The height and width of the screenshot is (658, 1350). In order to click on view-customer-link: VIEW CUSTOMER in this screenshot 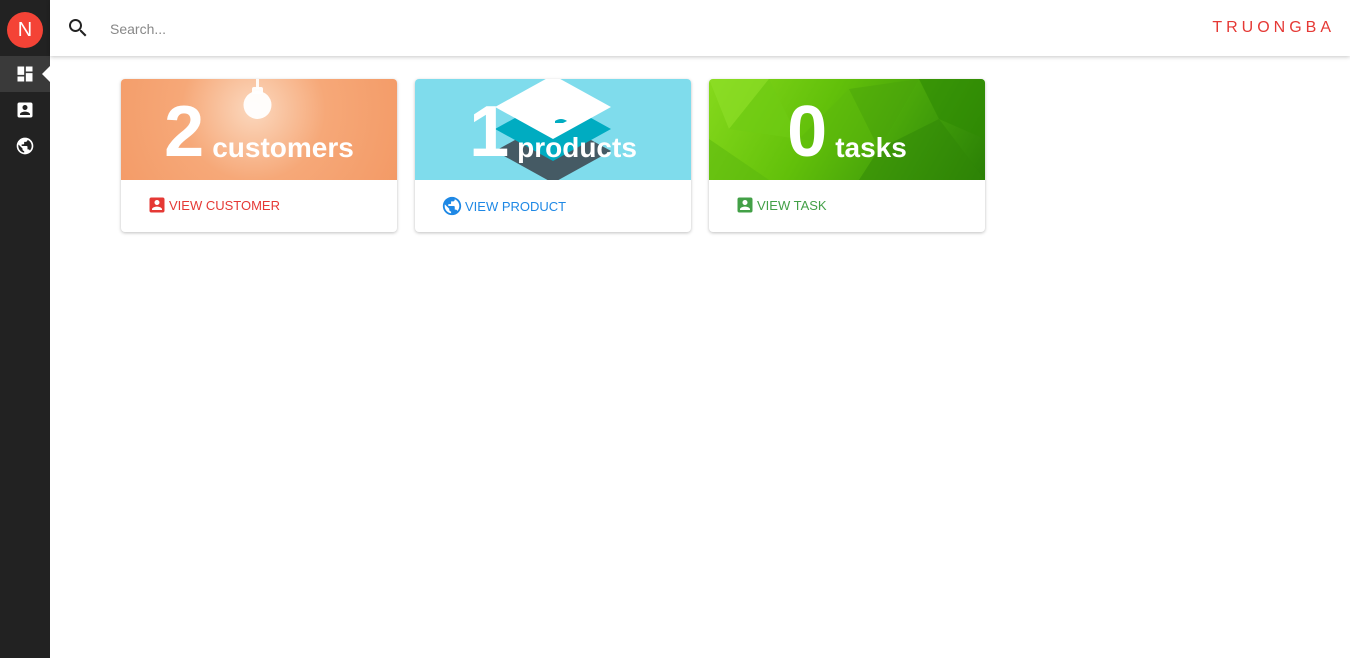, I will do `click(213, 205)`.